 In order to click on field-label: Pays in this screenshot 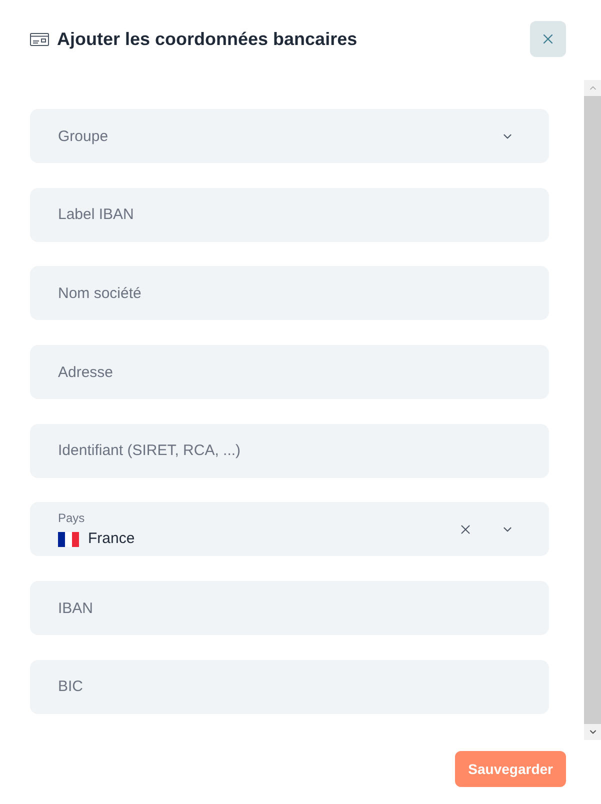, I will do `click(71, 518)`.